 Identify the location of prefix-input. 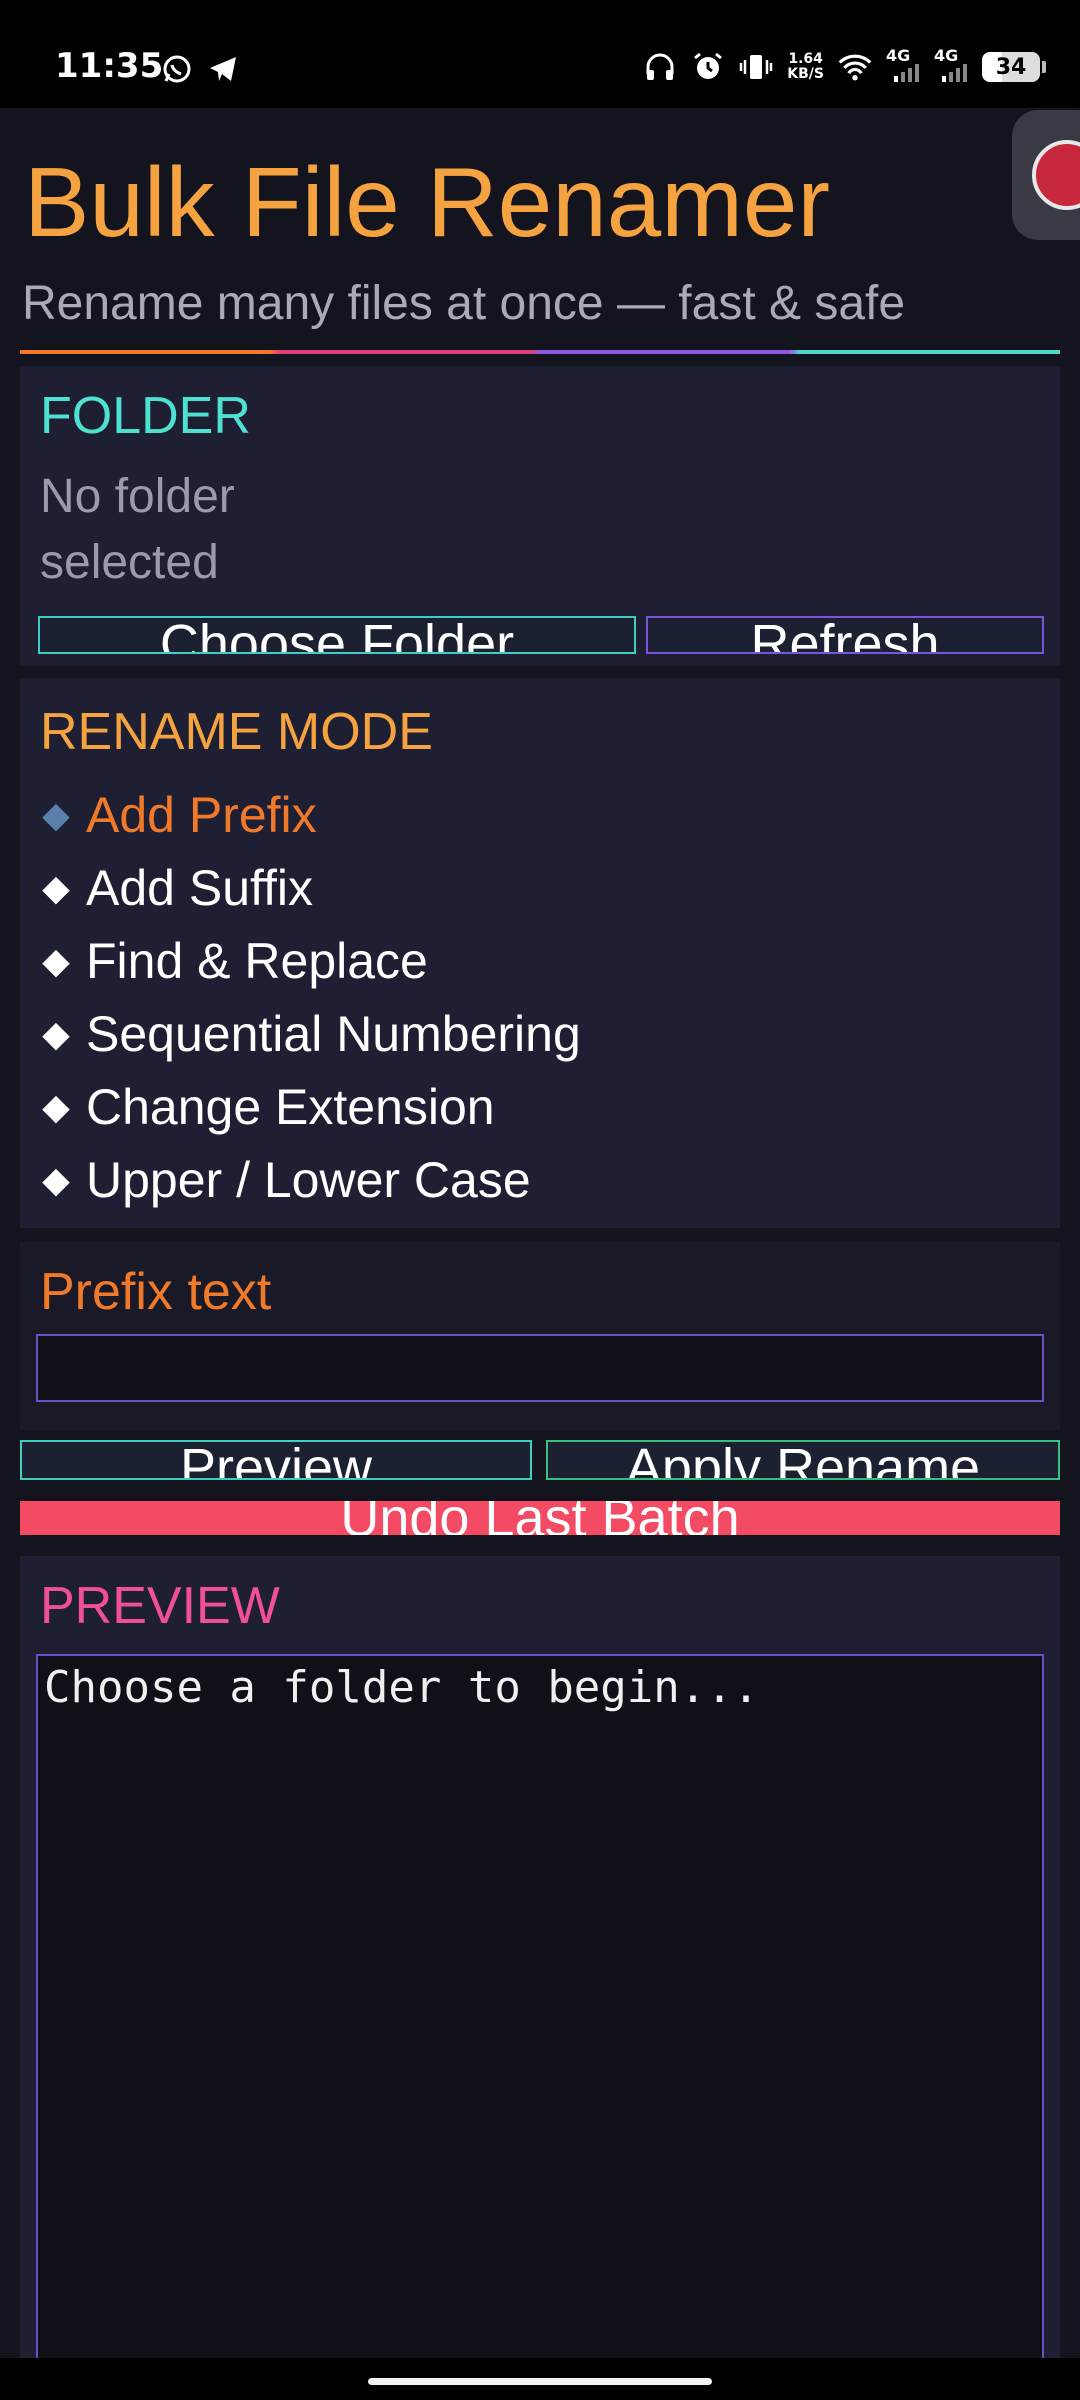
(540, 1368).